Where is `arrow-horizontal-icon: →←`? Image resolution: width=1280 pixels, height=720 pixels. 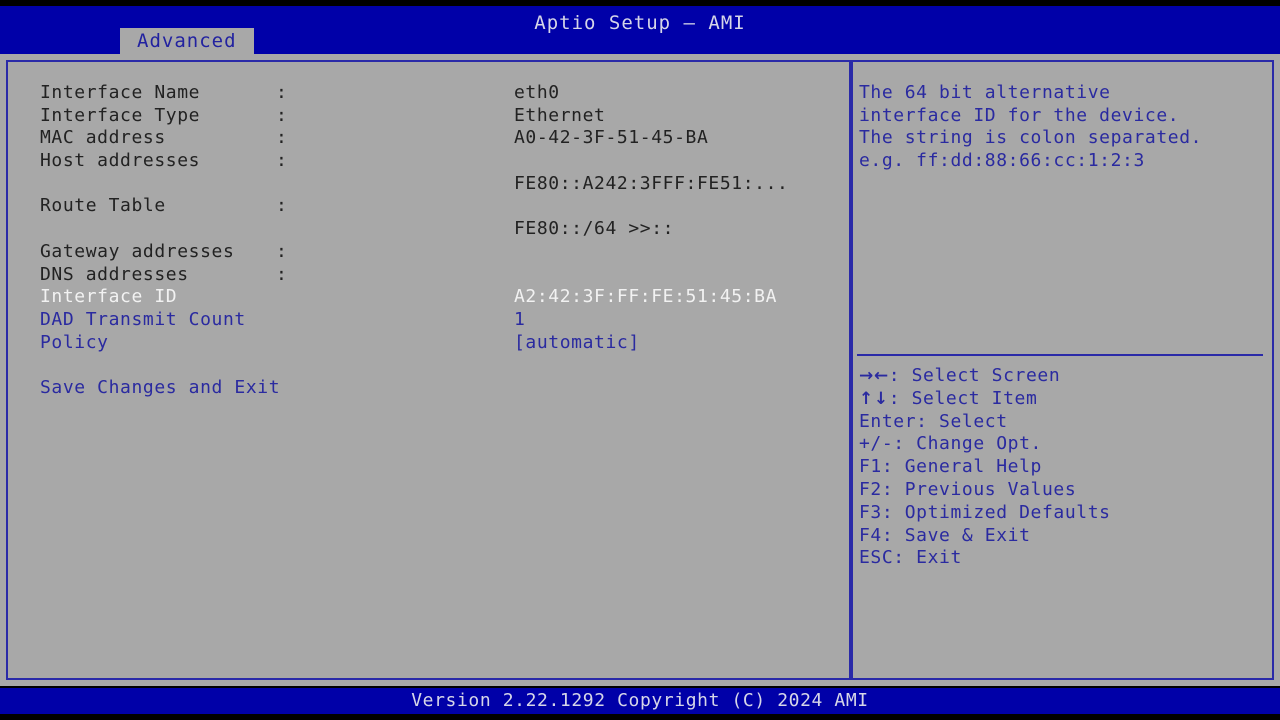 arrow-horizontal-icon: →← is located at coordinates (874, 376).